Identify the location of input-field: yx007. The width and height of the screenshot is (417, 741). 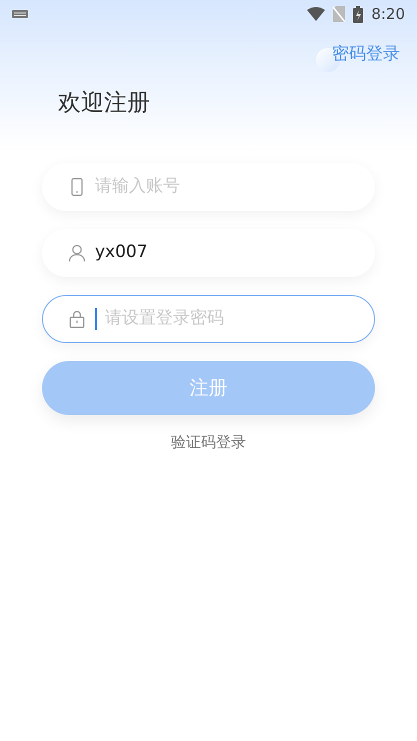
(208, 253).